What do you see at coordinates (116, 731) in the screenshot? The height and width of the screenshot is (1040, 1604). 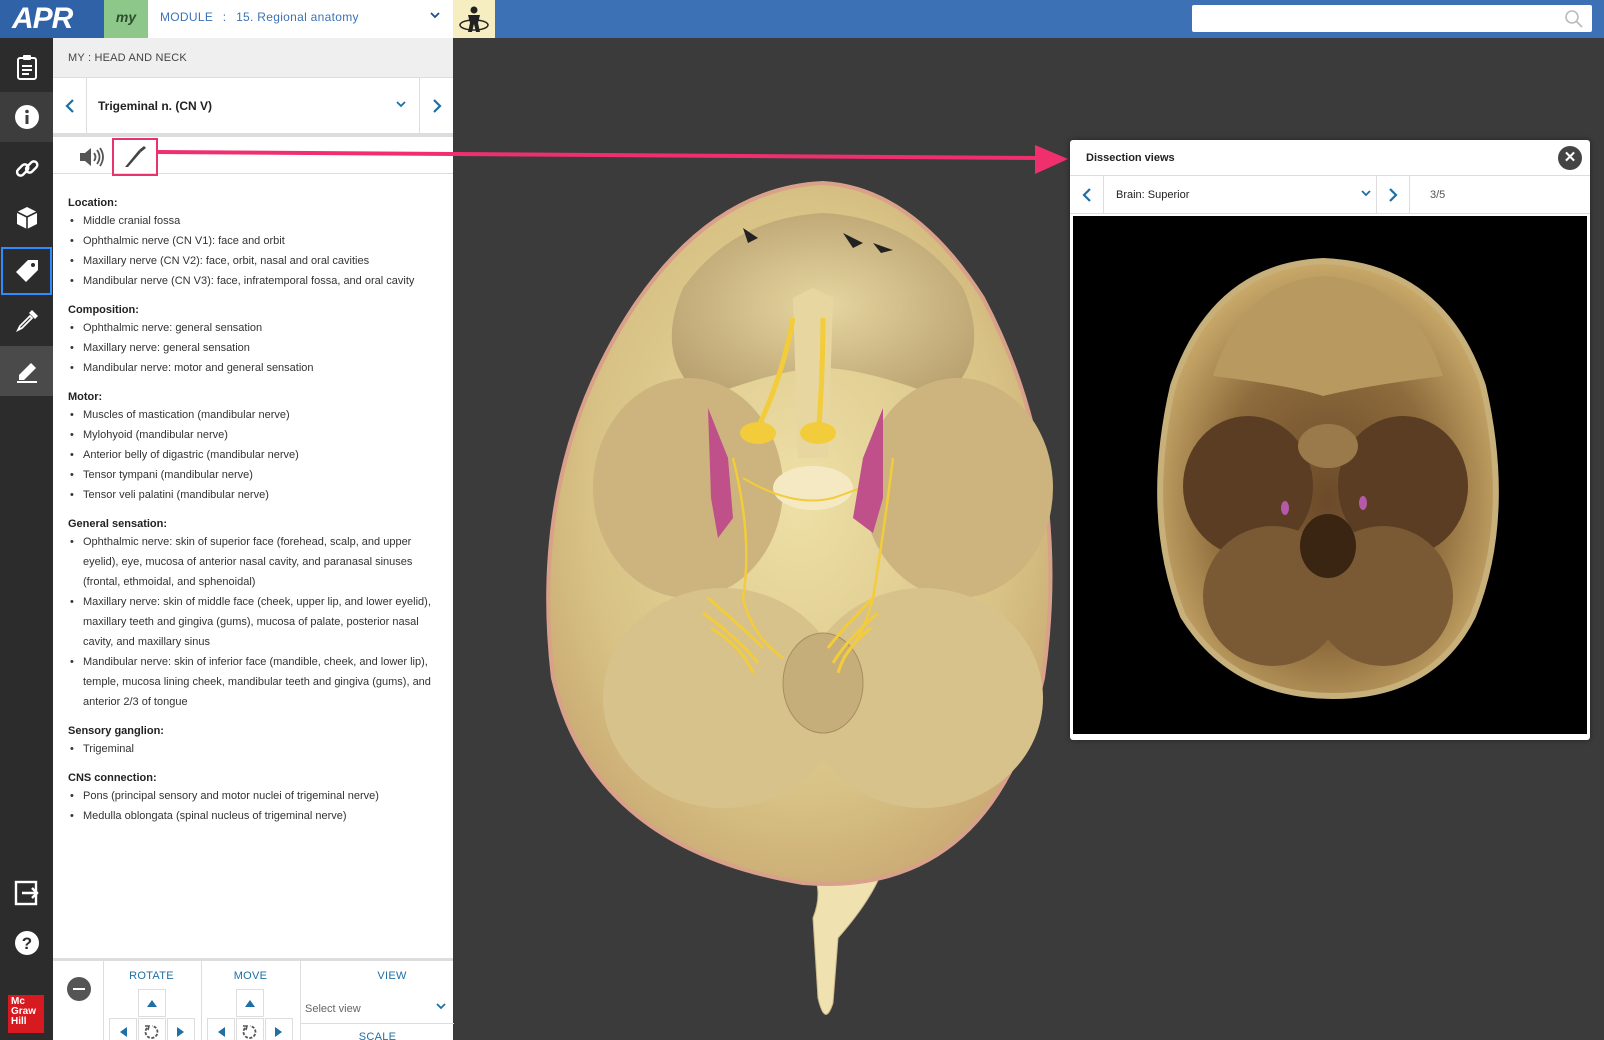 I see `section-title: Sensory ganglion:` at bounding box center [116, 731].